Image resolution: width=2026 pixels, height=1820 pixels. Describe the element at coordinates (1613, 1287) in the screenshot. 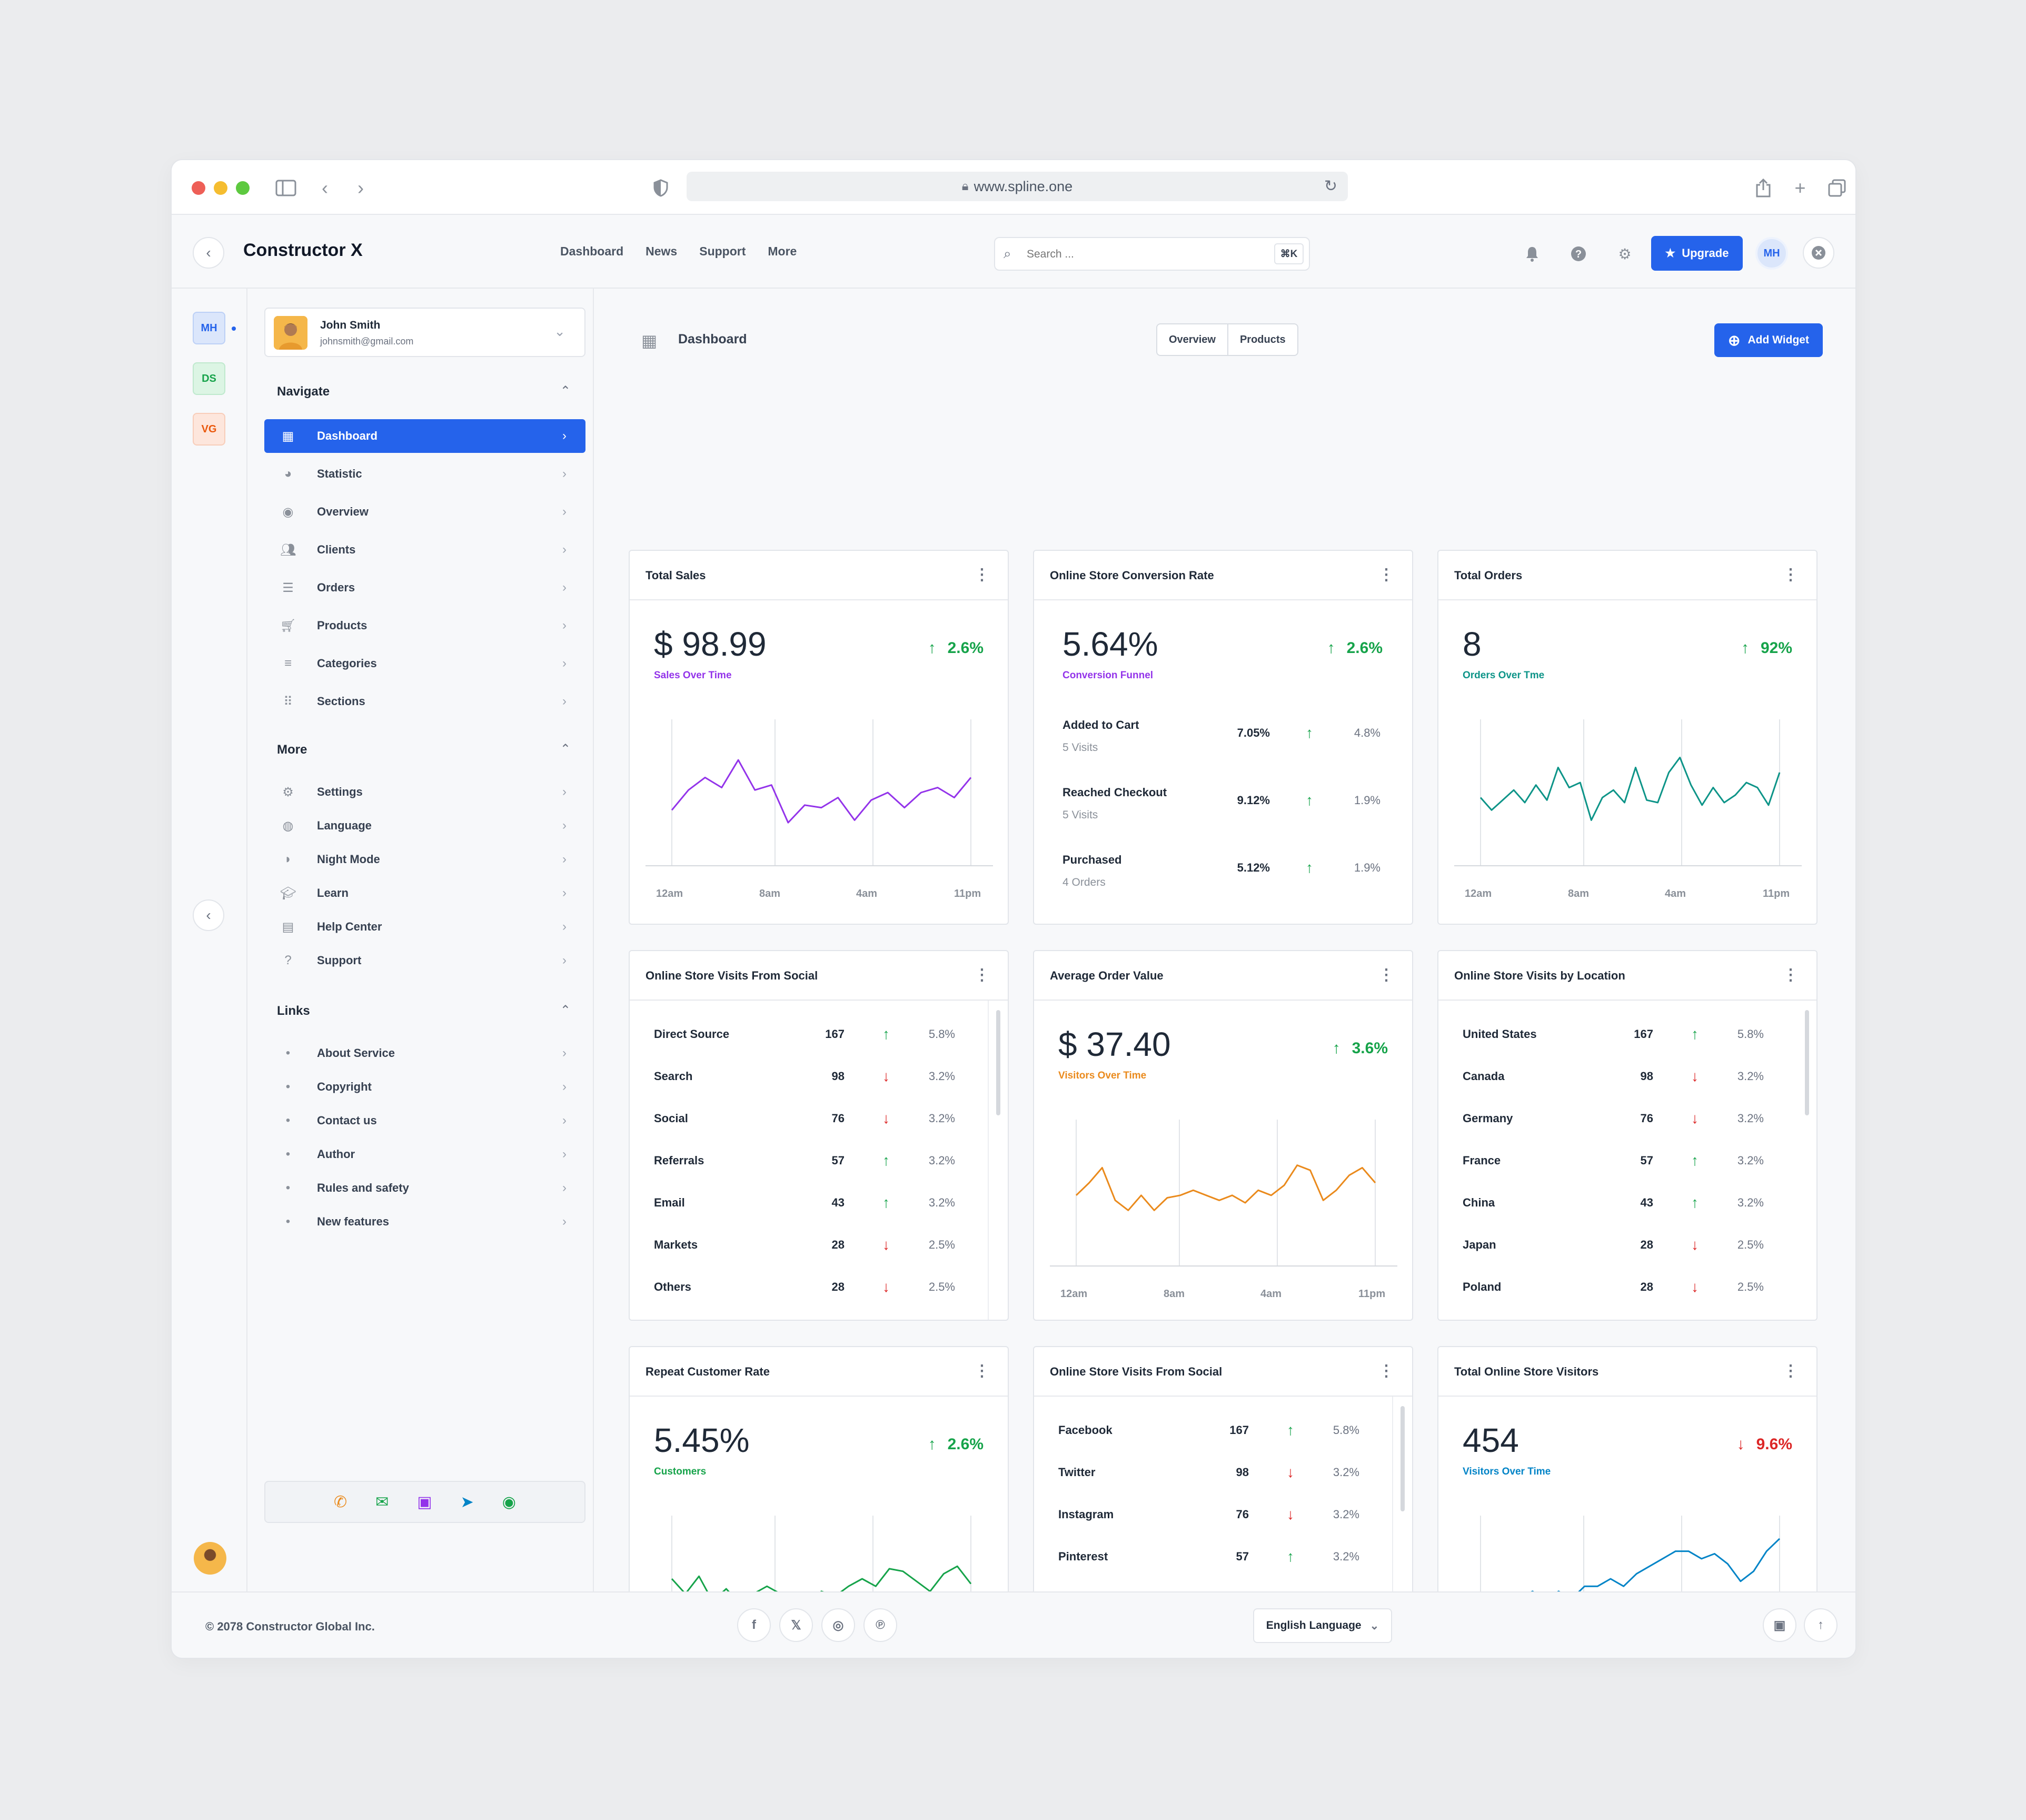

I see `list-item: Poland 28 ↓ 2.5%` at that location.